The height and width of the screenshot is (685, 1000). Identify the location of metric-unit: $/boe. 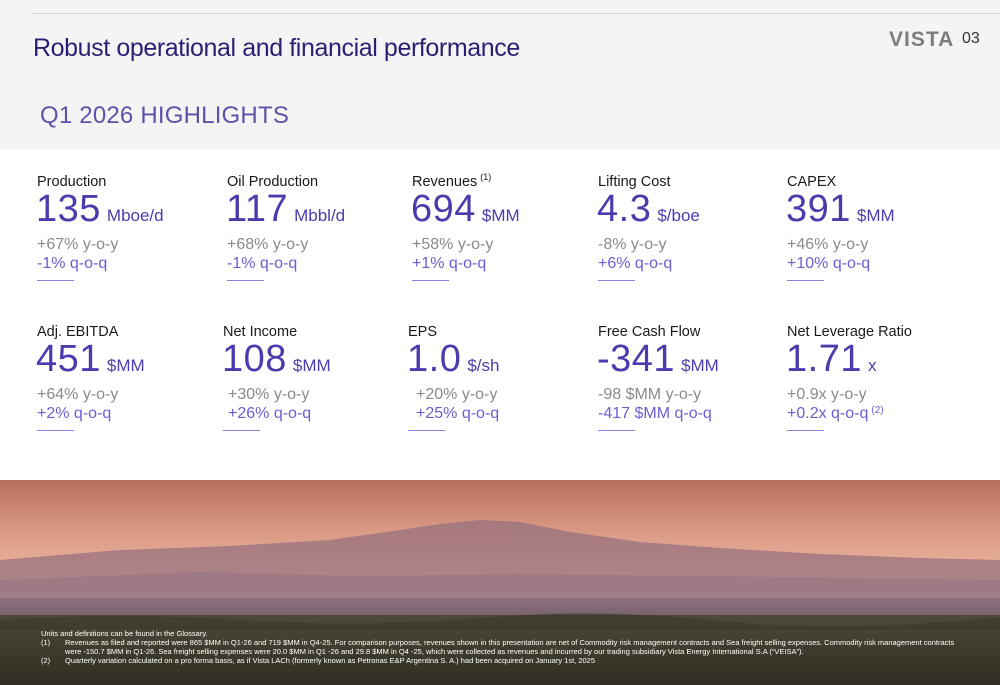
(678, 215).